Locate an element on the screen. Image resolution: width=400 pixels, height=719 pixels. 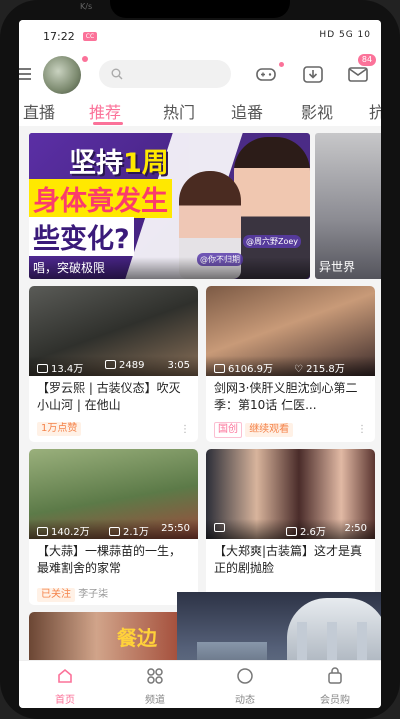
video-title: 【罗云熙 | 古装仪态】吹灭小山河 | 在他山 is located at coordinates (109, 396).